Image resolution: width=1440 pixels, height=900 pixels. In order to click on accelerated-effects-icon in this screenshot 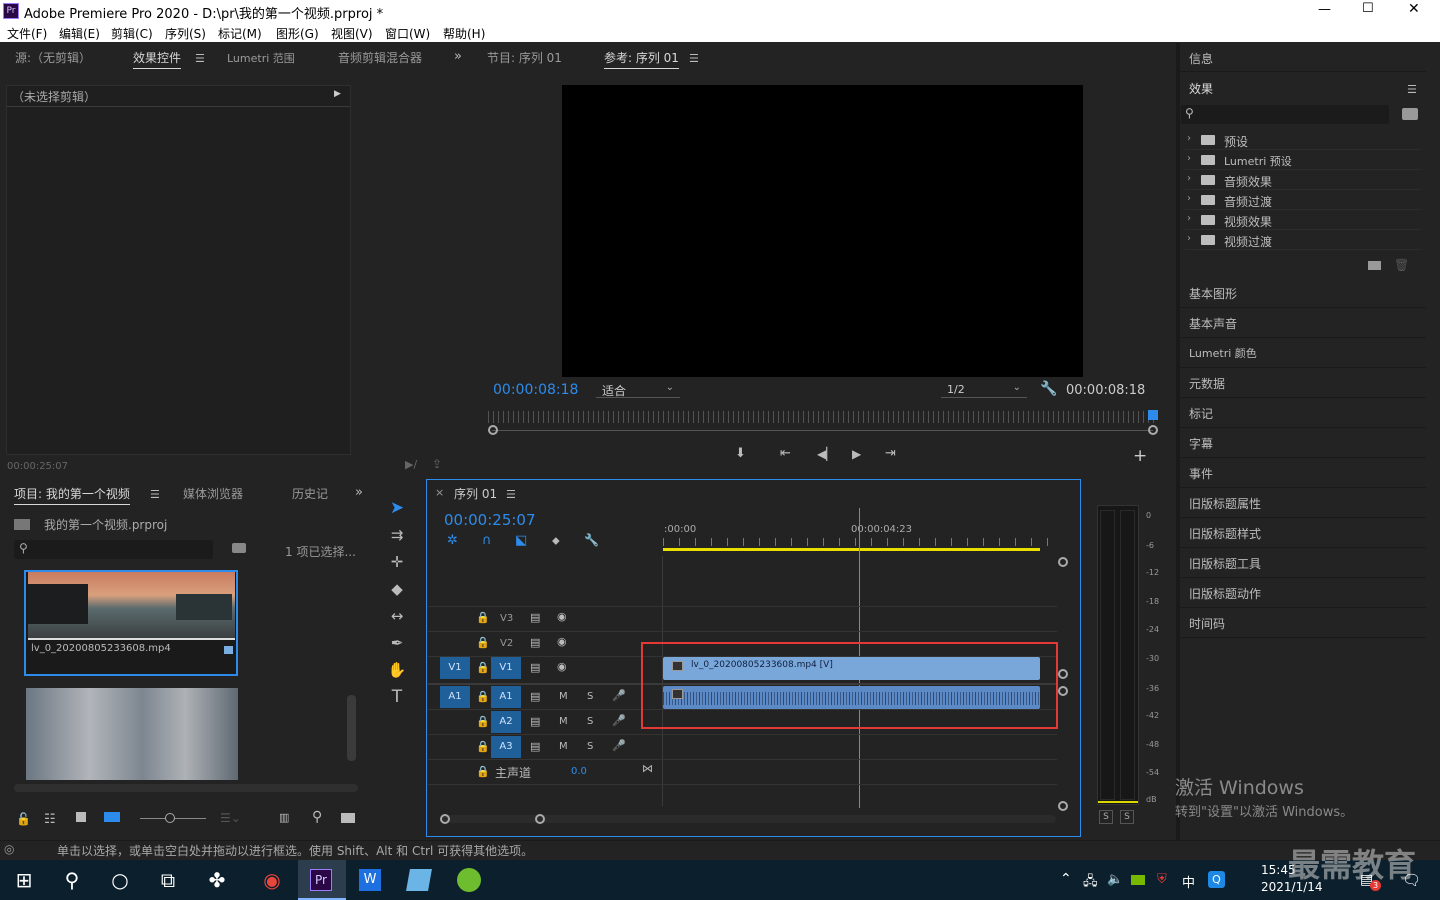, I will do `click(1410, 114)`.